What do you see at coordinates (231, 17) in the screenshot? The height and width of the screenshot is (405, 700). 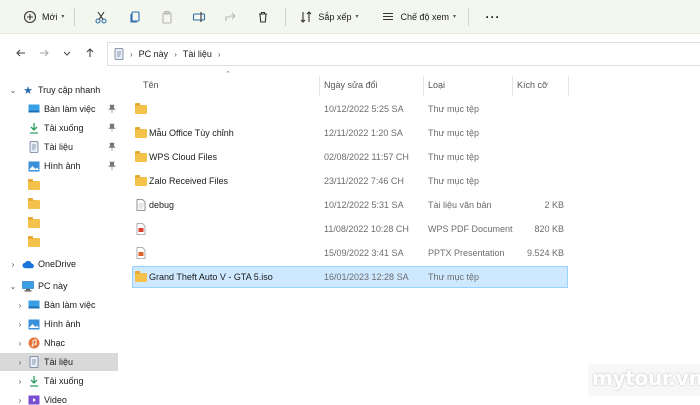 I see `share-button` at bounding box center [231, 17].